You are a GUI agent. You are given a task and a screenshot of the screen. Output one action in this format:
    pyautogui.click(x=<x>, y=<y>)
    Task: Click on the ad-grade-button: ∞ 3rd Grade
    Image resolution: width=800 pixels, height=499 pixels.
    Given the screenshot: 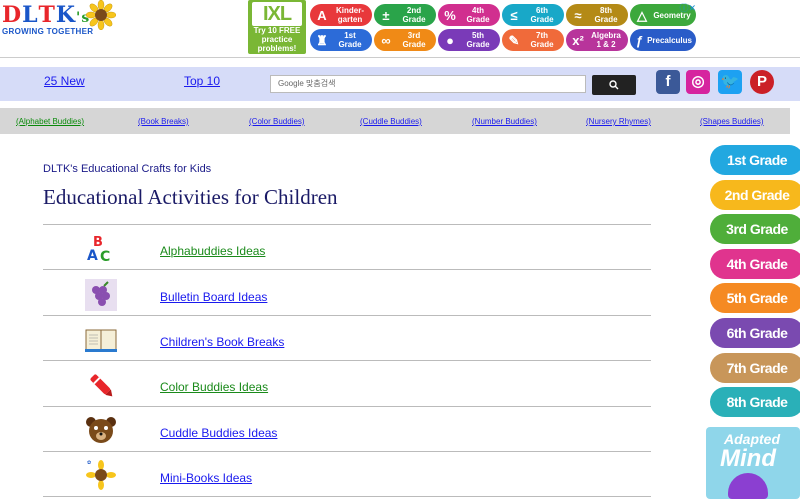 What is the action you would take?
    pyautogui.click(x=405, y=40)
    